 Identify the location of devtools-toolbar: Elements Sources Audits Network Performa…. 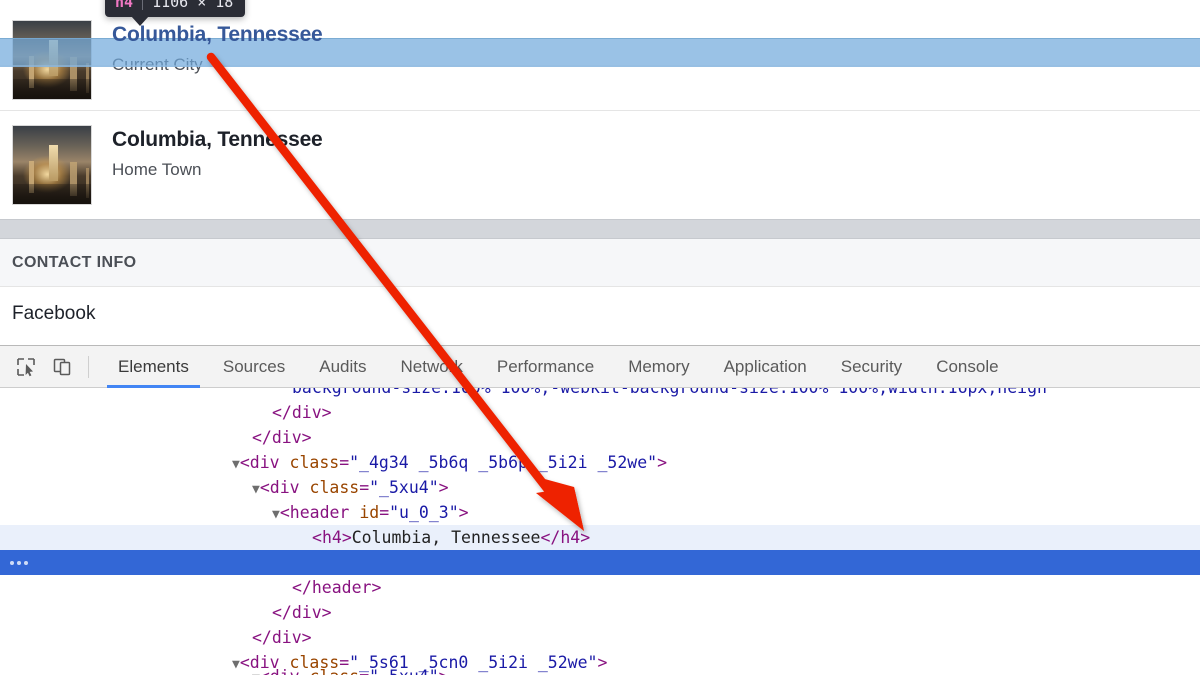
(600, 367).